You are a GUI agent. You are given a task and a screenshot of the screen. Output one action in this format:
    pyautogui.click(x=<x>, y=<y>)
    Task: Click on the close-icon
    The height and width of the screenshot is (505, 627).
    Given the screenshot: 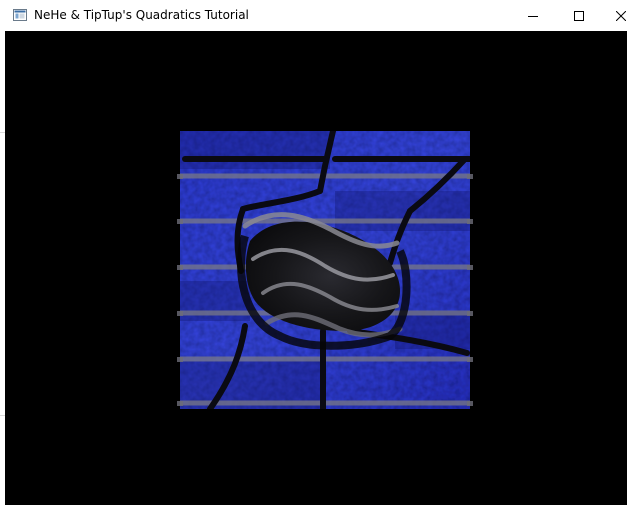 What is the action you would take?
    pyautogui.click(x=621, y=15)
    